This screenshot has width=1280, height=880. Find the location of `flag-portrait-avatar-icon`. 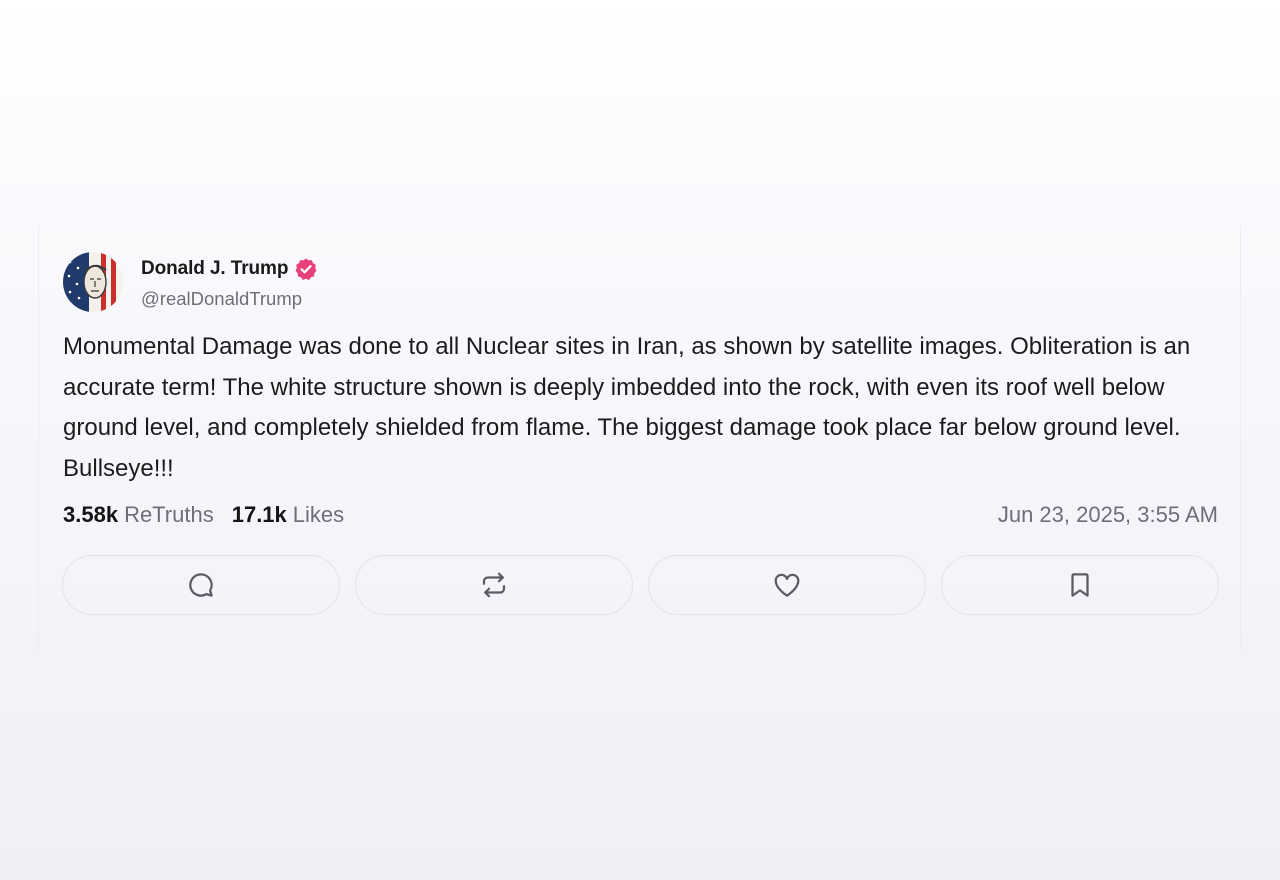

flag-portrait-avatar-icon is located at coordinates (93, 282).